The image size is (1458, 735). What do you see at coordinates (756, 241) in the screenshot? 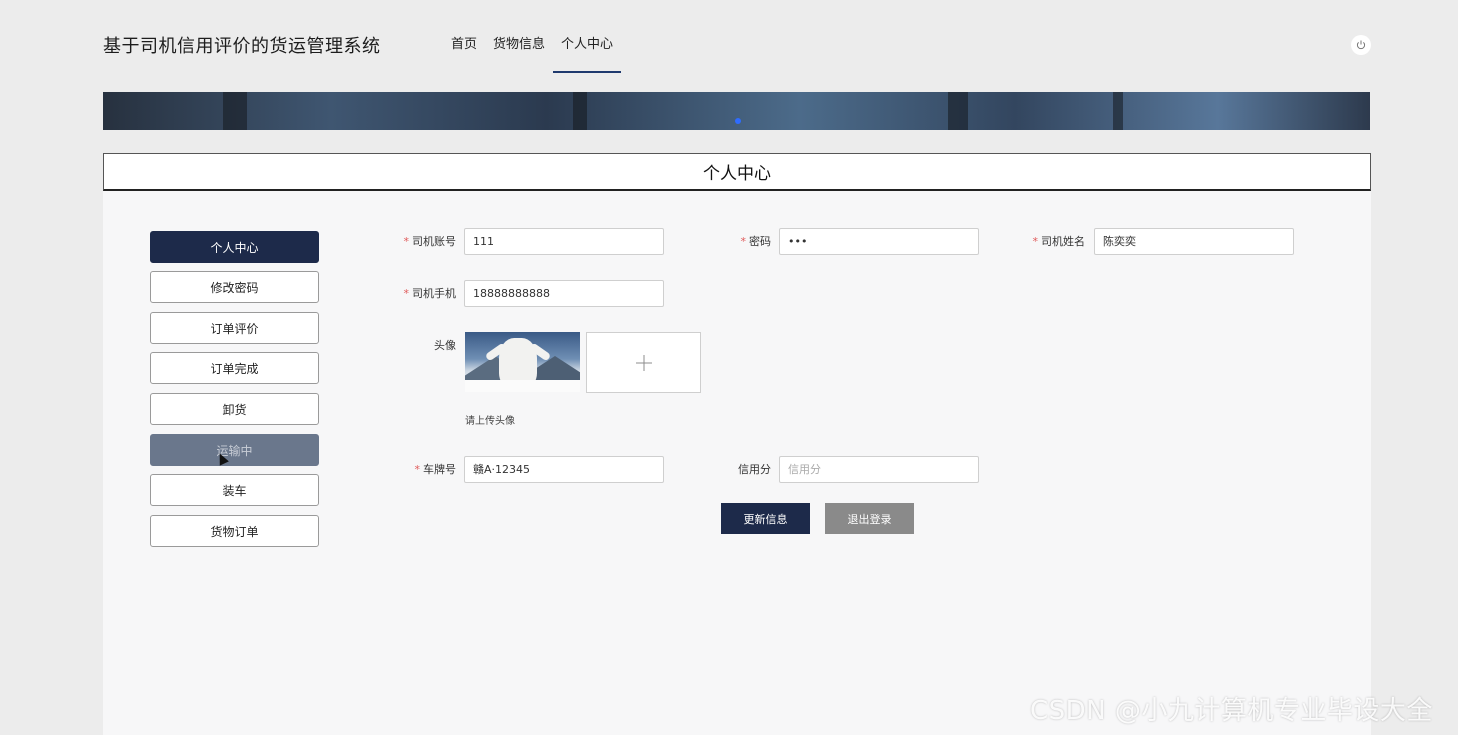
I see `password-label: * 密码` at bounding box center [756, 241].